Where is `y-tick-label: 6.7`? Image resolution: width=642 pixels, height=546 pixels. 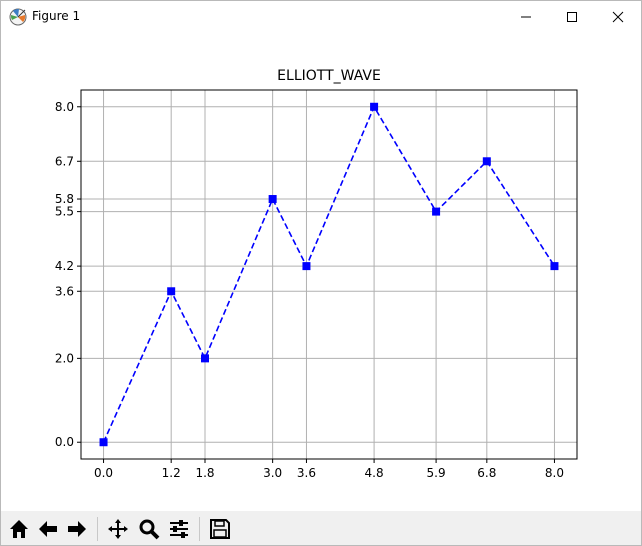 y-tick-label: 6.7 is located at coordinates (64, 161).